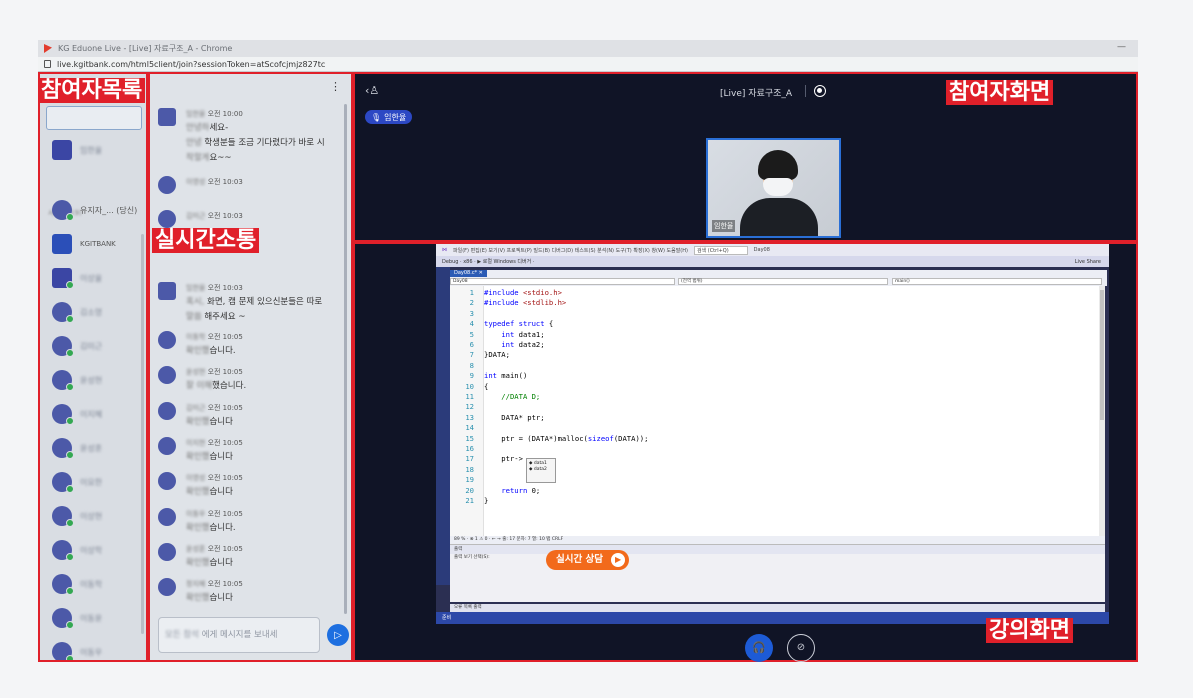 This screenshot has height=698, width=1193. What do you see at coordinates (467, 366) in the screenshot?
I see `code-line: 8` at bounding box center [467, 366].